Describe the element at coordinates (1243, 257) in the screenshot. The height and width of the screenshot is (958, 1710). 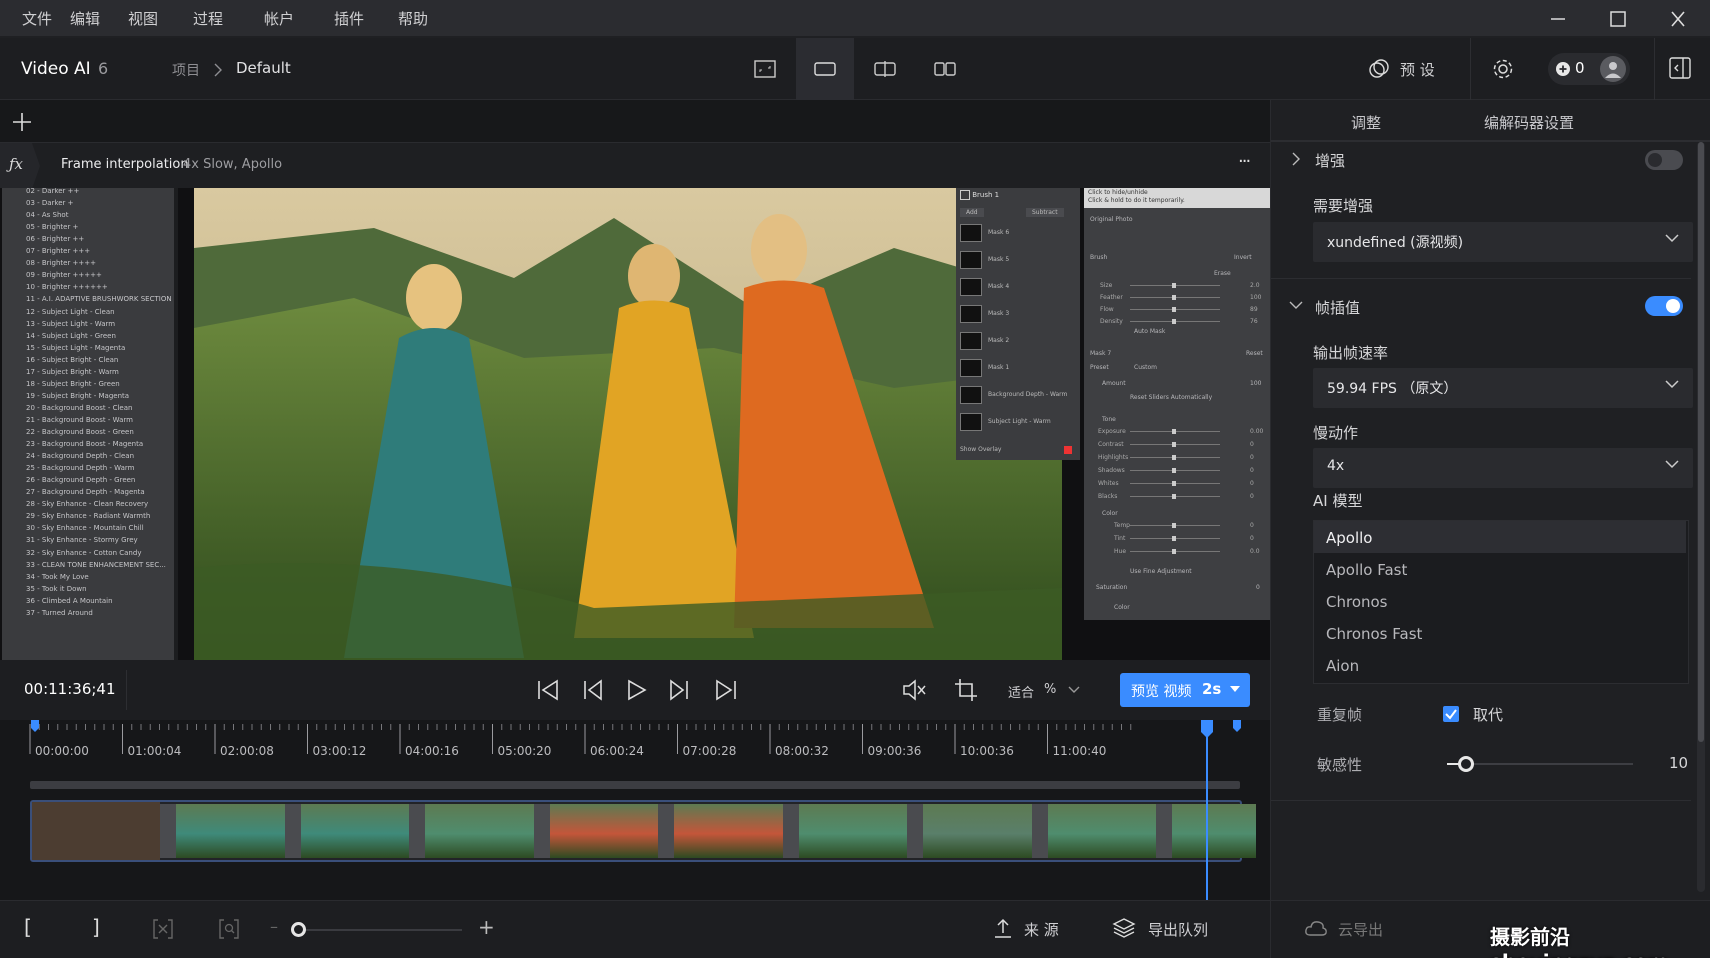
I see `invert-label: Invert` at that location.